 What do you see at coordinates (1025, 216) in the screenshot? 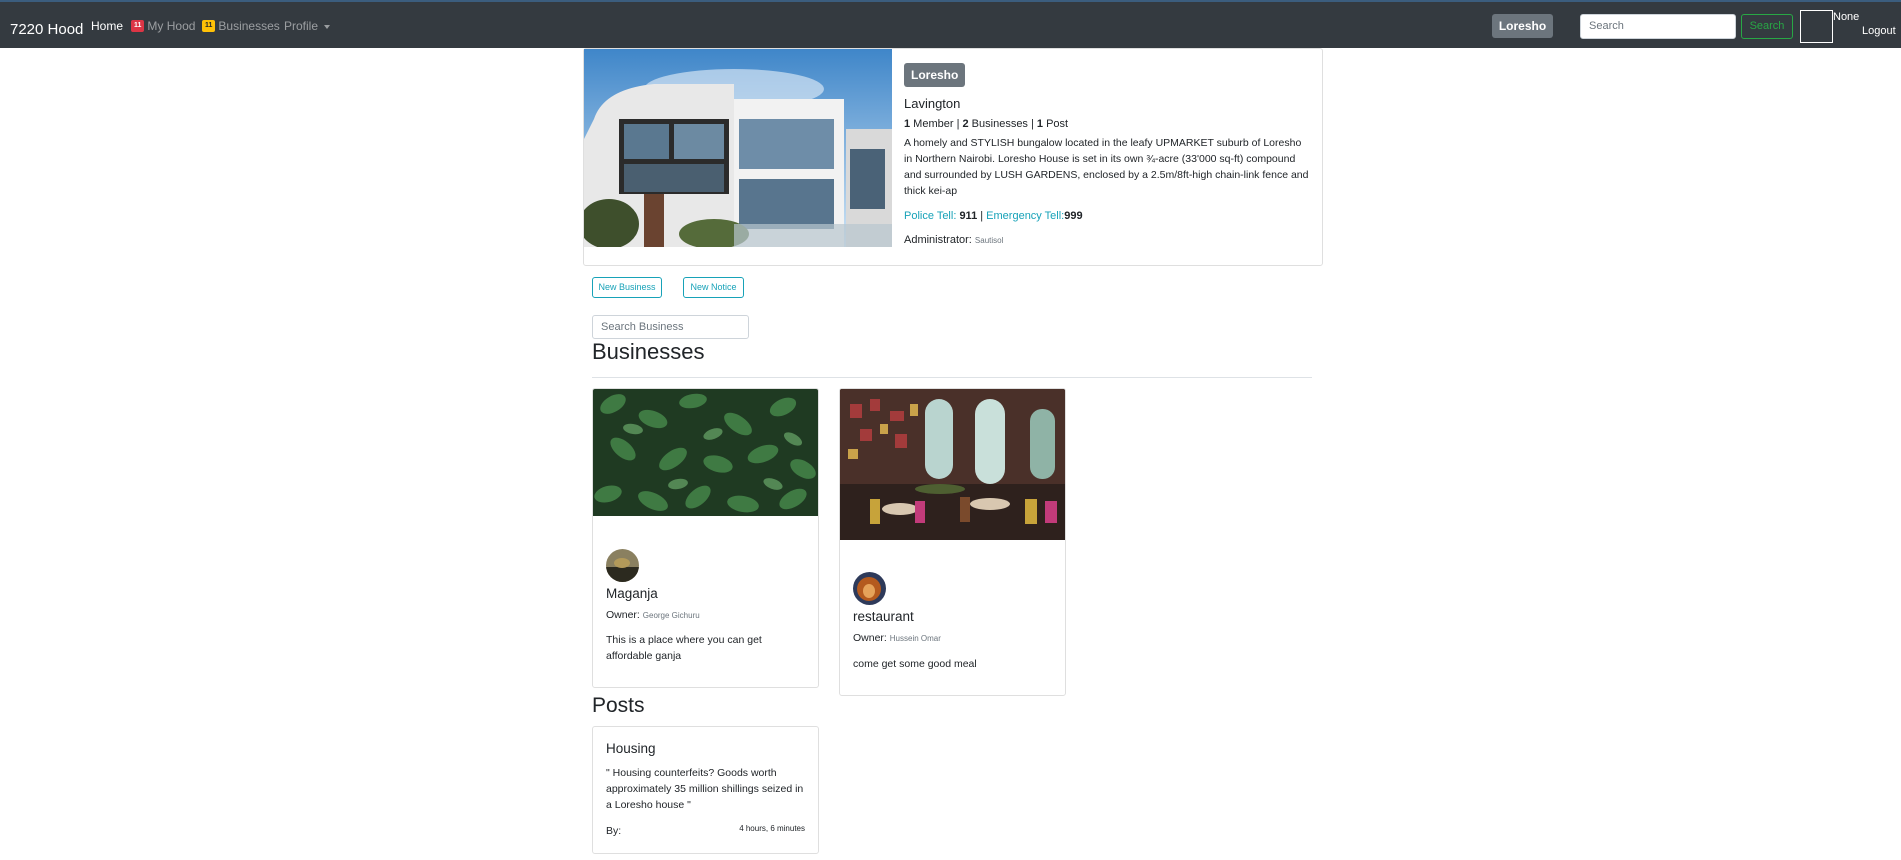
I see `emergency-link: Emergency Tell:` at bounding box center [1025, 216].